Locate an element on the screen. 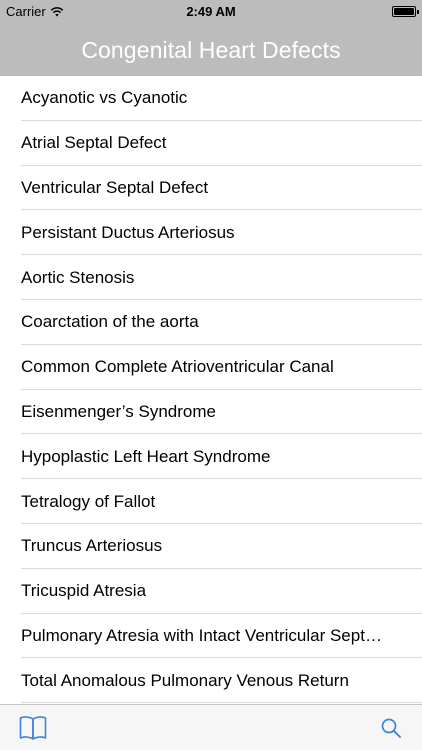 This screenshot has width=422, height=750. list-item: Eisenmenger’s Syndrome is located at coordinates (211, 412).